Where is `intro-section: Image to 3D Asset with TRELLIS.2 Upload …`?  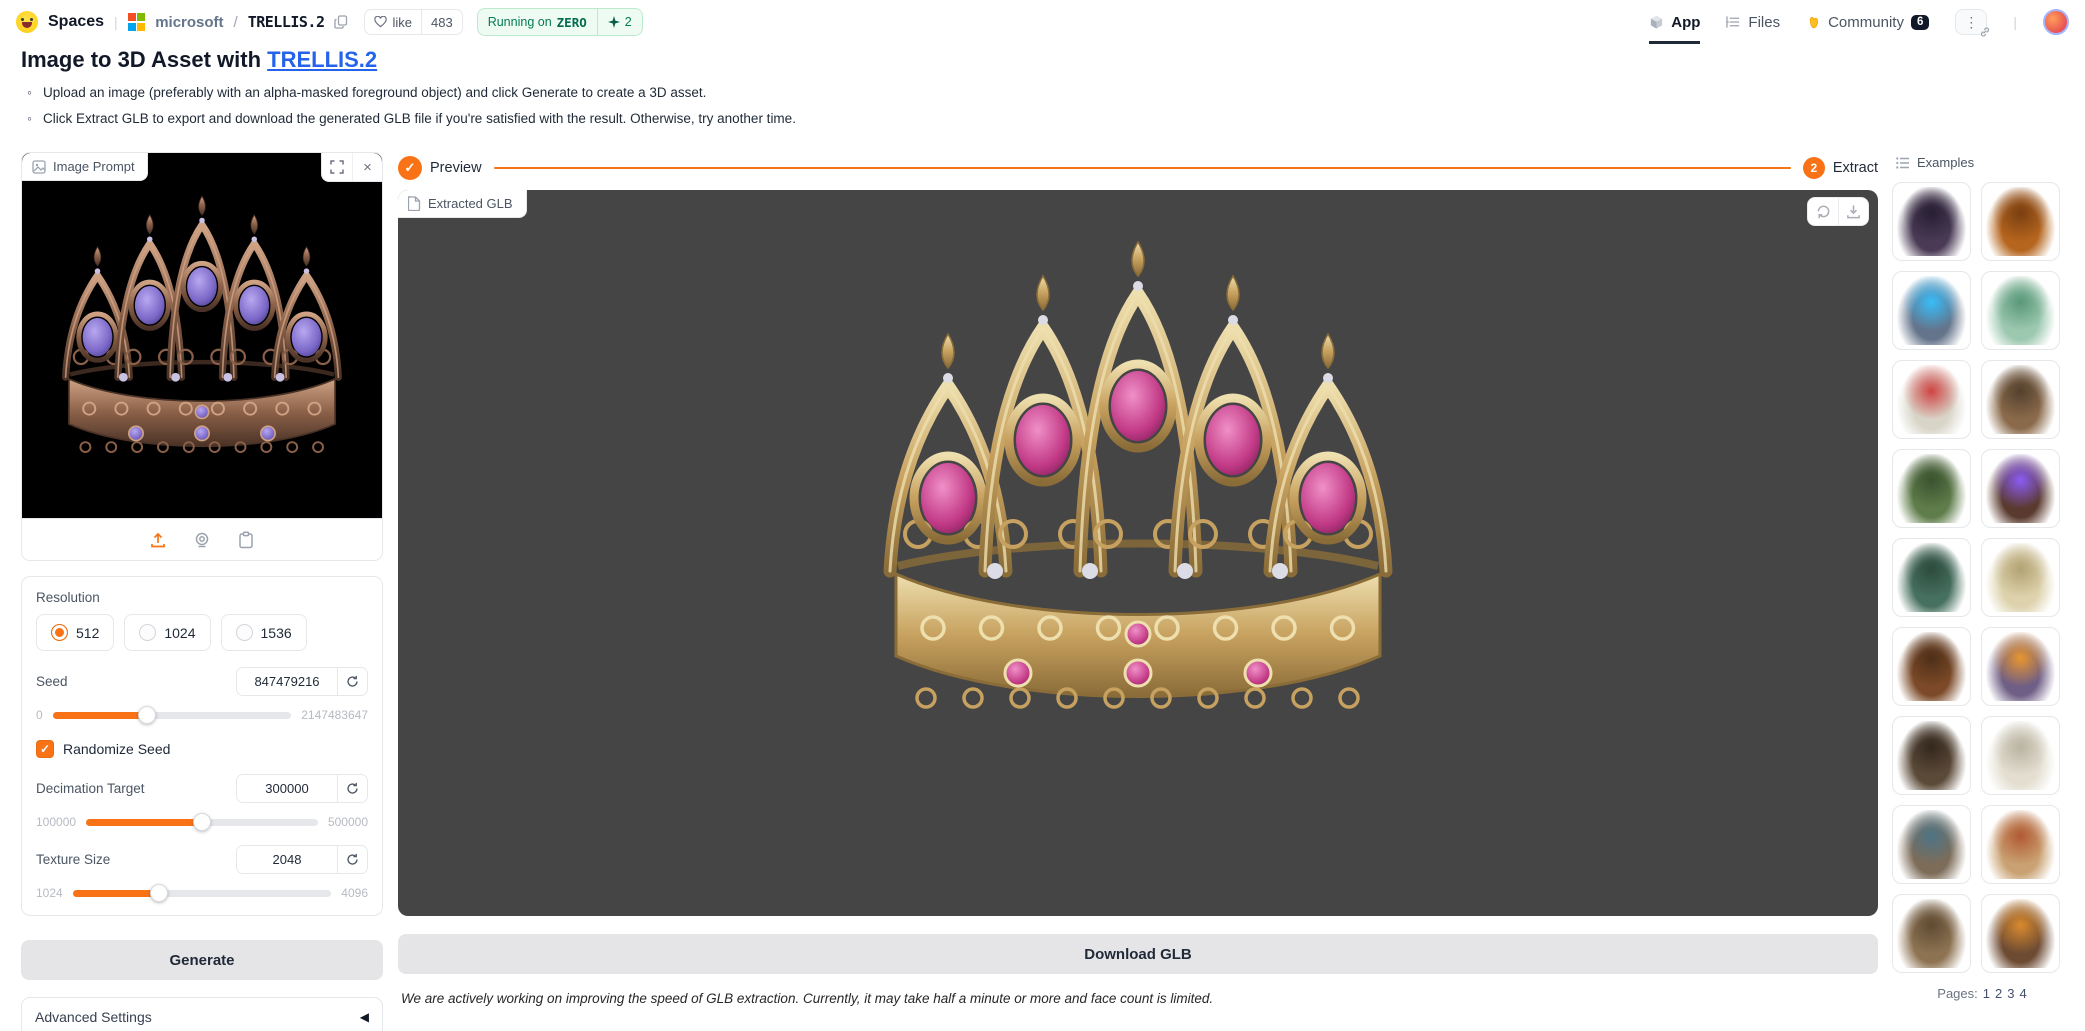 intro-section: Image to 3D Asset with TRELLIS.2 Upload … is located at coordinates (721, 88).